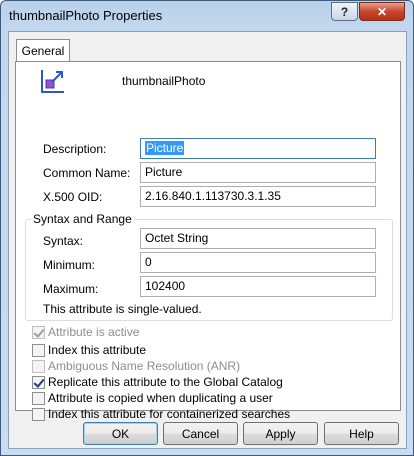 This screenshot has height=456, width=414. Describe the element at coordinates (63, 241) in the screenshot. I see `syntax-label: Syntax:` at that location.